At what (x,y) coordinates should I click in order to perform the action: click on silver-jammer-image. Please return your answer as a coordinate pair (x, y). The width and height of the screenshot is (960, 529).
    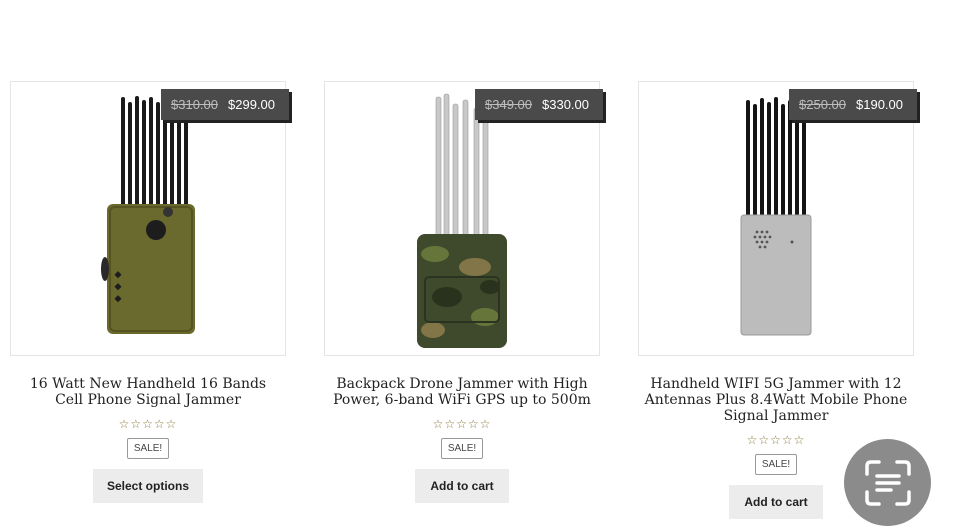
    Looking at the image, I should click on (776, 216).